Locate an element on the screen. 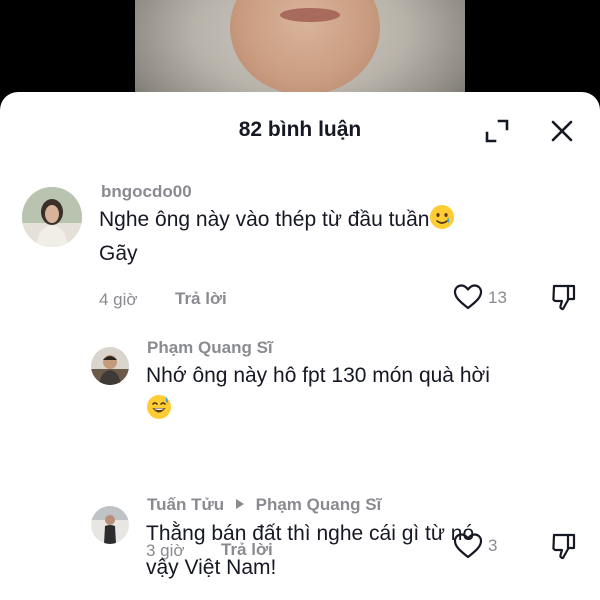  comment-text-line: Nghe ông này vào thép từ đầu tuần is located at coordinates (264, 219).